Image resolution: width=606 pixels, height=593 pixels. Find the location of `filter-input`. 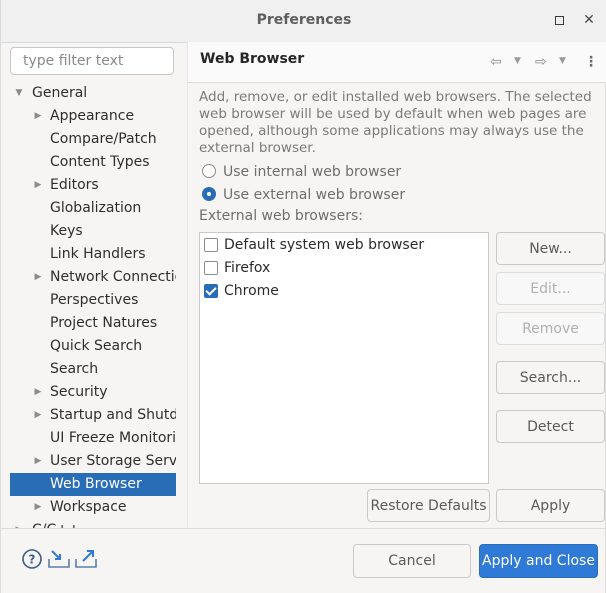

filter-input is located at coordinates (92, 61).